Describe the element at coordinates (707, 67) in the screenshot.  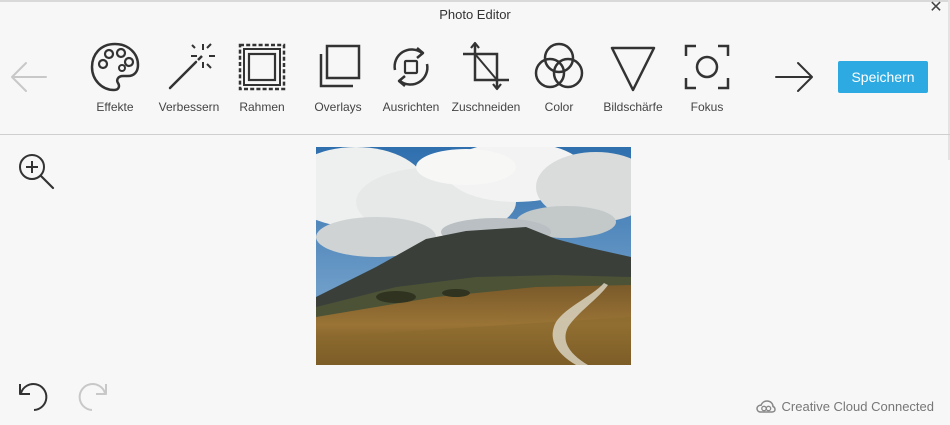
I see `focus-icon` at that location.